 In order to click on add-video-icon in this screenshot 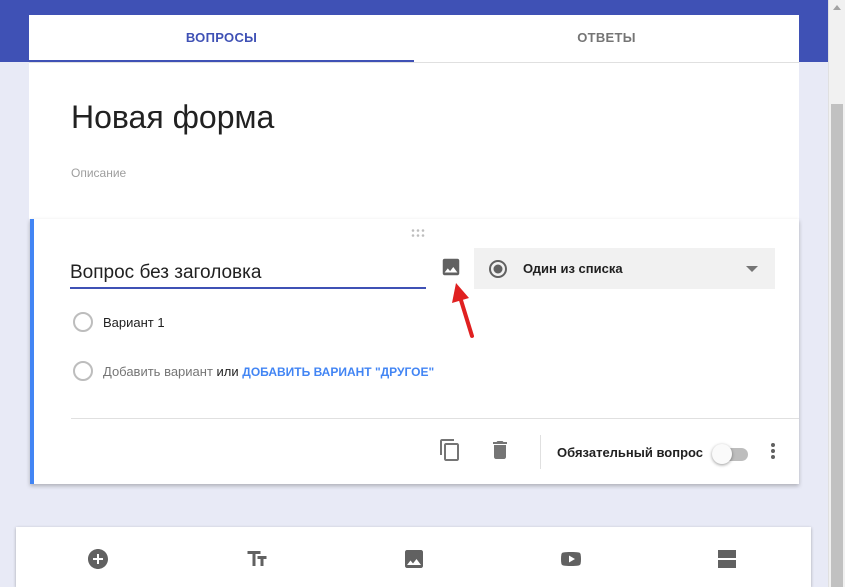, I will do `click(571, 559)`.